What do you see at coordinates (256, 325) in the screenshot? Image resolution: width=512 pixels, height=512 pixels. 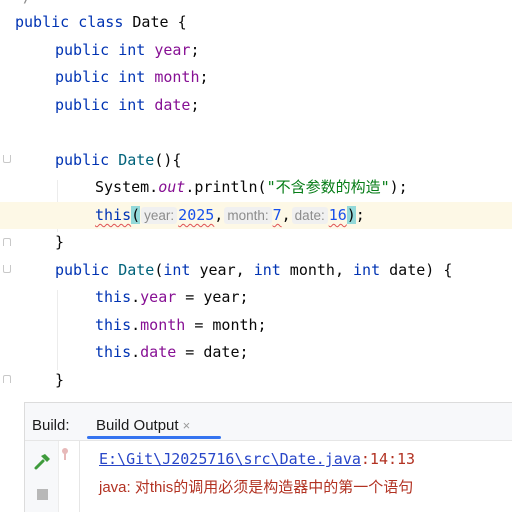 I see `code-line-assign-month: this.month = month;` at bounding box center [256, 325].